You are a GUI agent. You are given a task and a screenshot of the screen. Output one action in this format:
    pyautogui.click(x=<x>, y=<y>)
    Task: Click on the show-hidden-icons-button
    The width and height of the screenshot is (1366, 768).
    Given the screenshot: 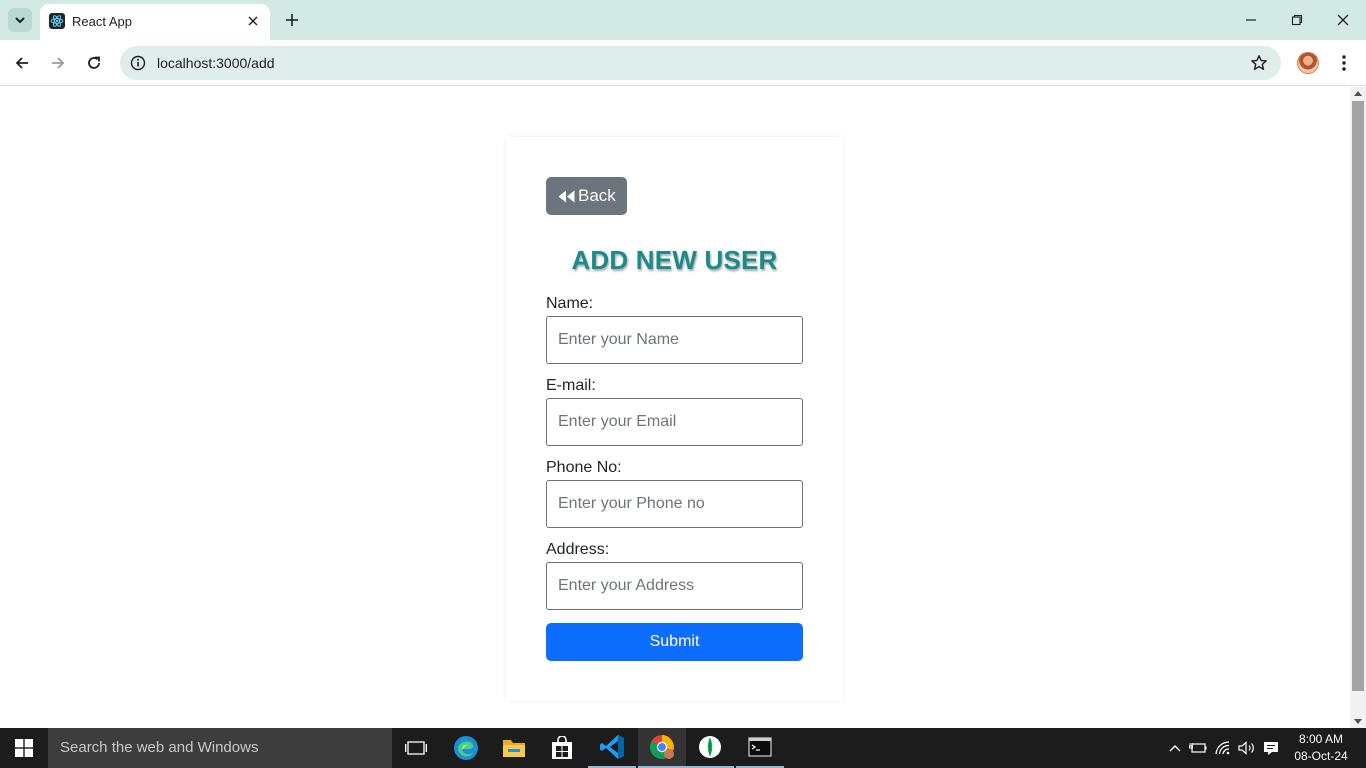 What is the action you would take?
    pyautogui.click(x=1175, y=748)
    